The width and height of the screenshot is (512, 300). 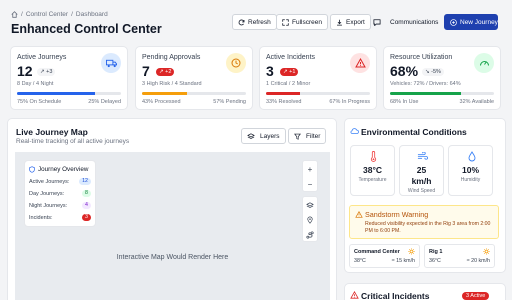 I want to click on layers-label: Layers, so click(x=270, y=136).